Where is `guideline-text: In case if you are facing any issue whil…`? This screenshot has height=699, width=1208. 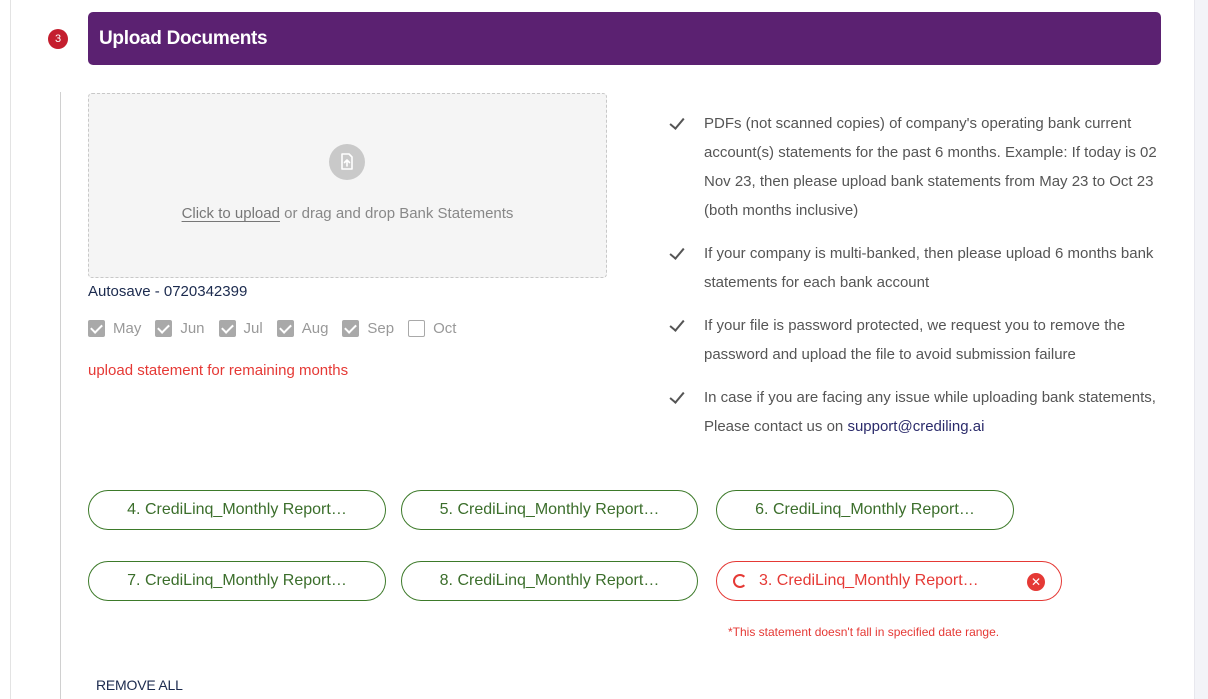
guideline-text: In case if you are facing any issue whil… is located at coordinates (936, 412).